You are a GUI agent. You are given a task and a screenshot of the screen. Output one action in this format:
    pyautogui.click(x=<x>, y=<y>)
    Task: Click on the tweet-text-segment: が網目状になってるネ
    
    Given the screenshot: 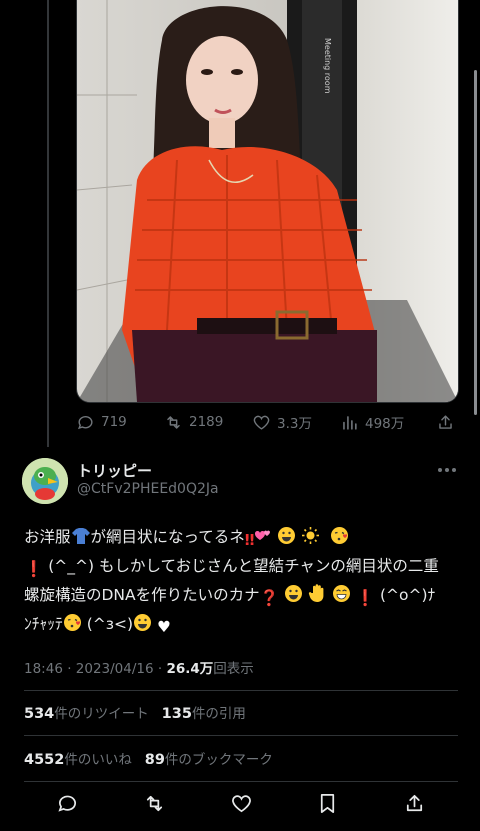 What is the action you would take?
    pyautogui.click(x=167, y=537)
    